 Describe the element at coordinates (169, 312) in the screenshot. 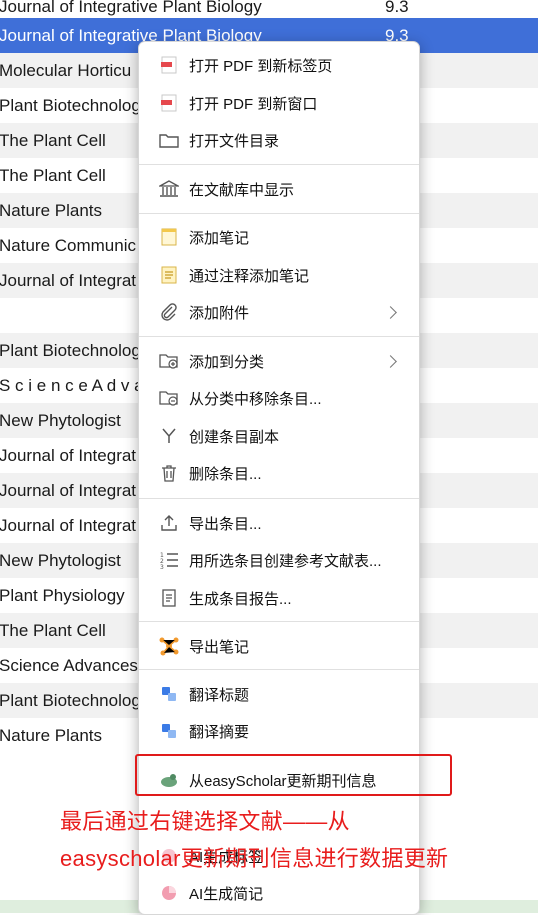

I see `paperclip-icon` at that location.